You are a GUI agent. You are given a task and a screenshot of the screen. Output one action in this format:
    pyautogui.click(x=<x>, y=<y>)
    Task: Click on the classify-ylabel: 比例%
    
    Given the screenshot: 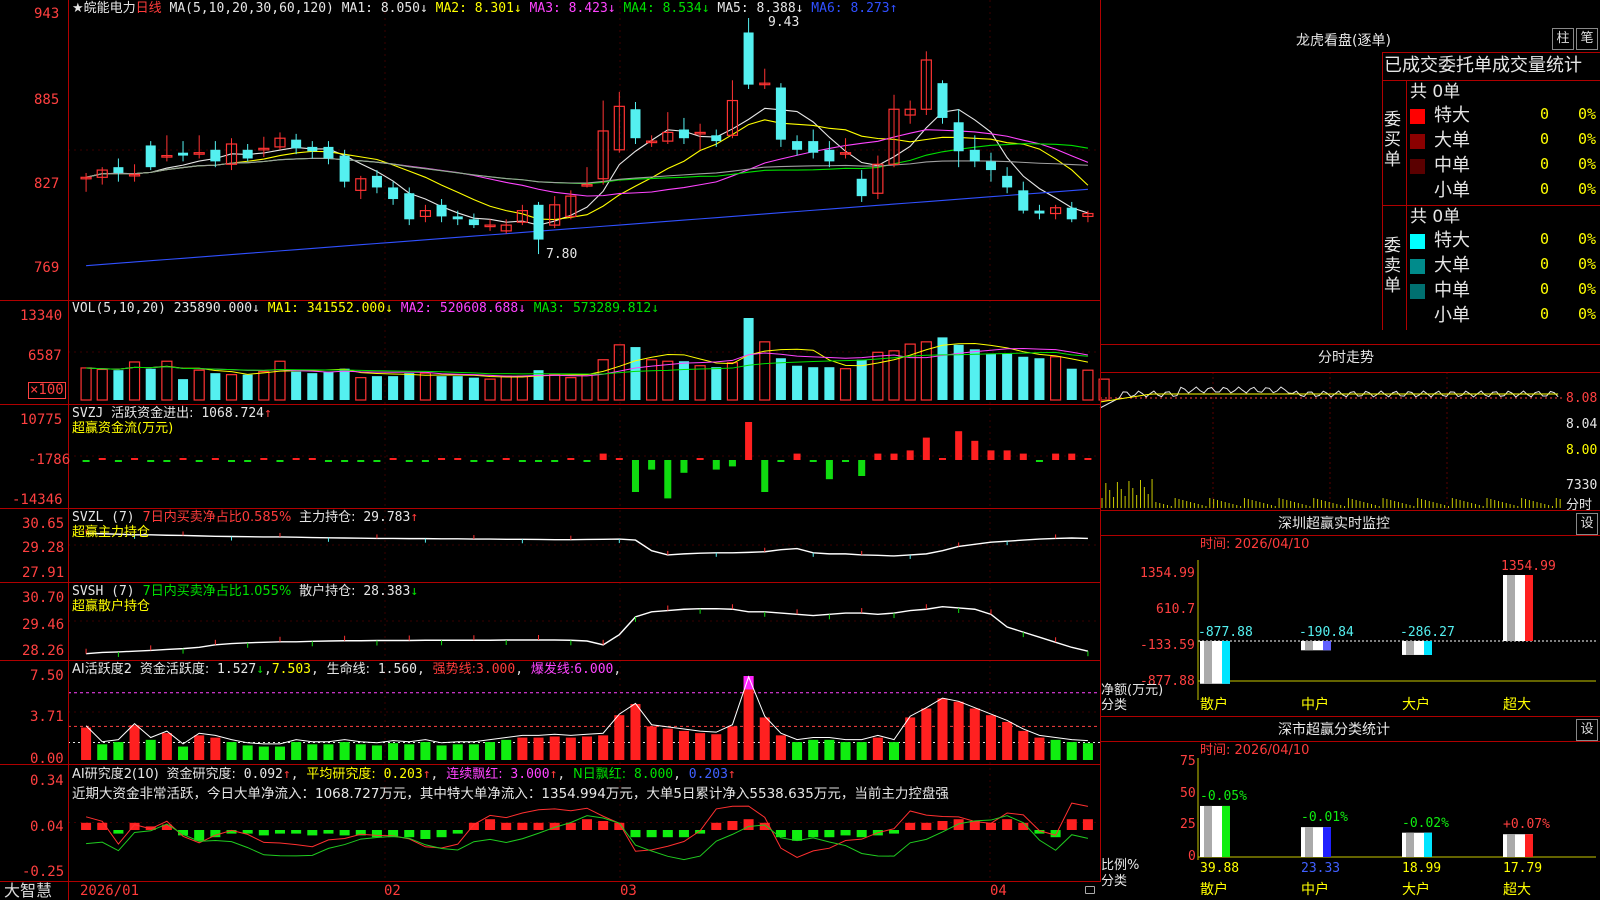 What is the action you would take?
    pyautogui.click(x=1120, y=865)
    